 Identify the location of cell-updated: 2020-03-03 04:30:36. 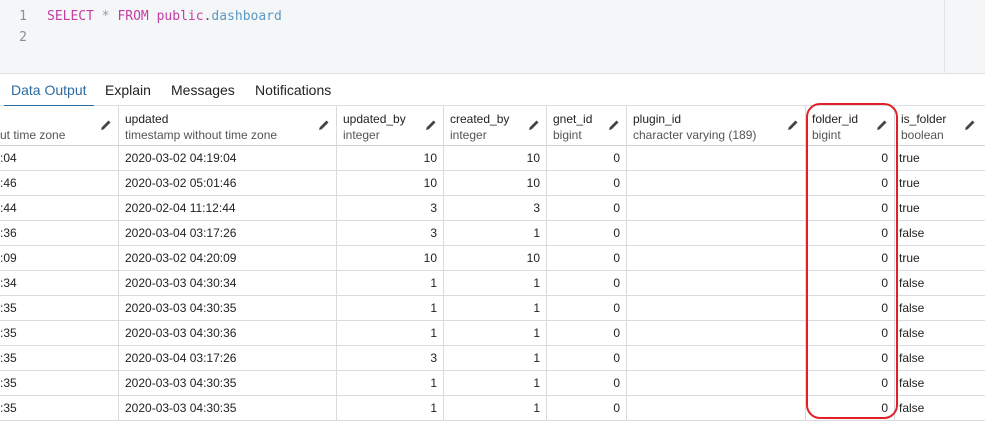
(228, 333).